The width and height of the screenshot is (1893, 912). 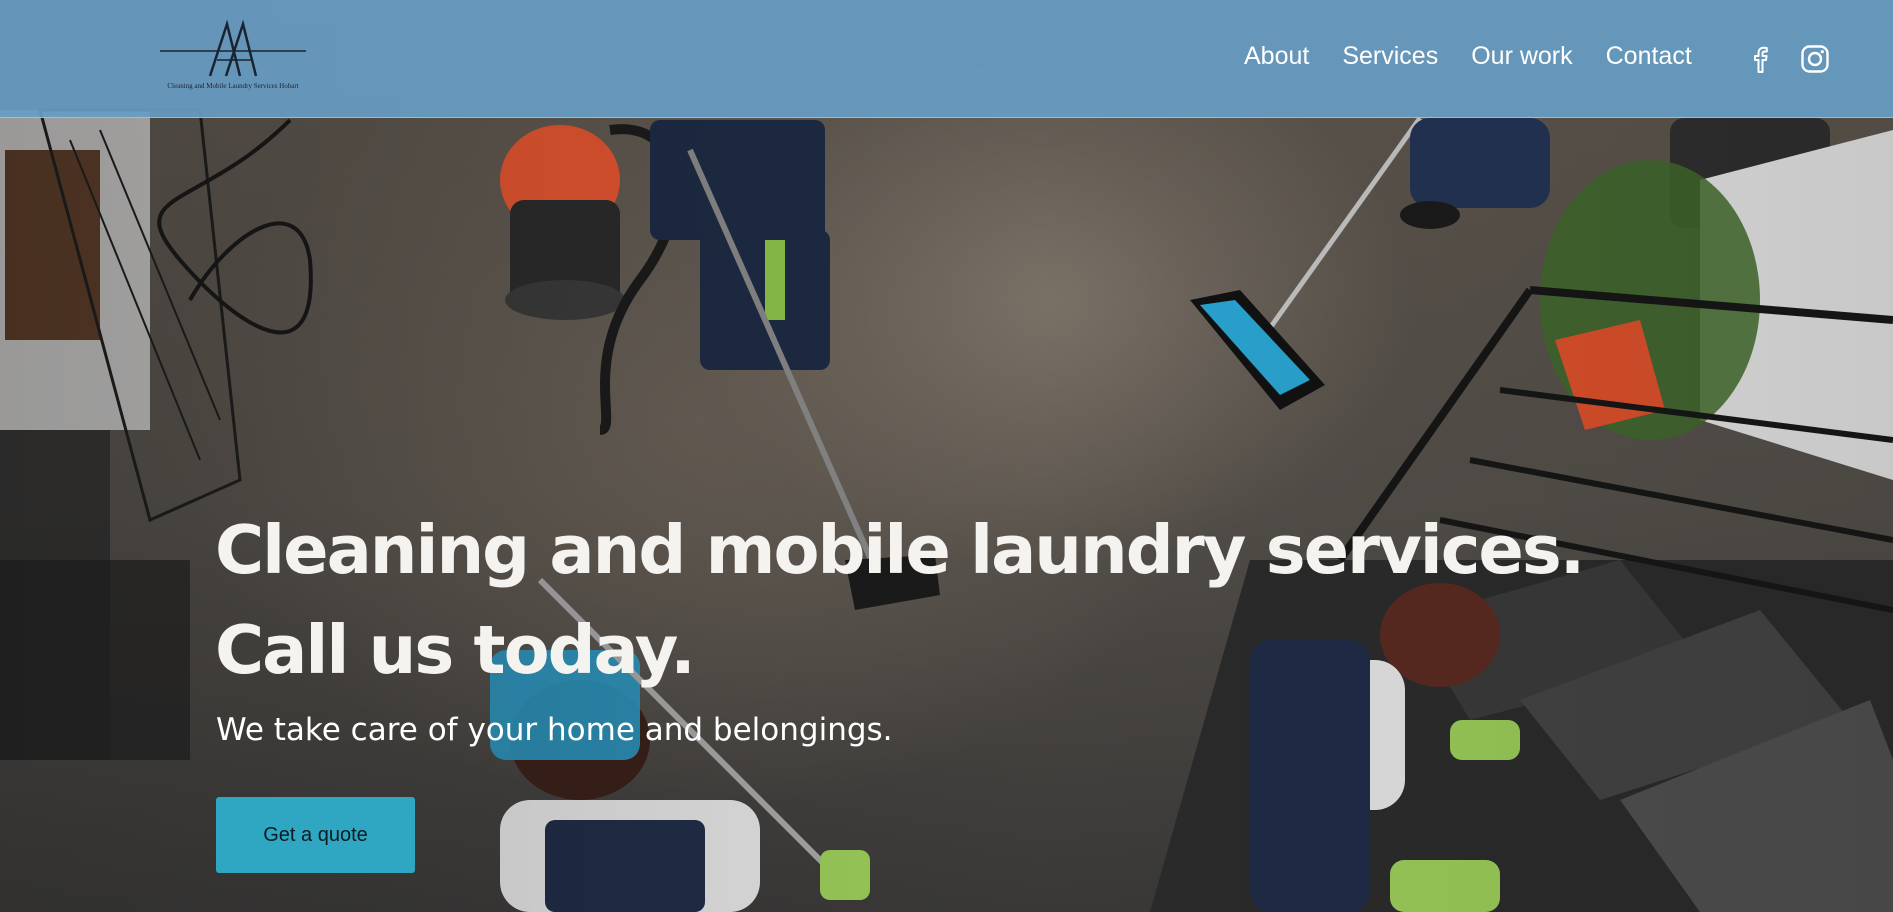 I want to click on nav-link-contact: Contact, so click(x=1649, y=56).